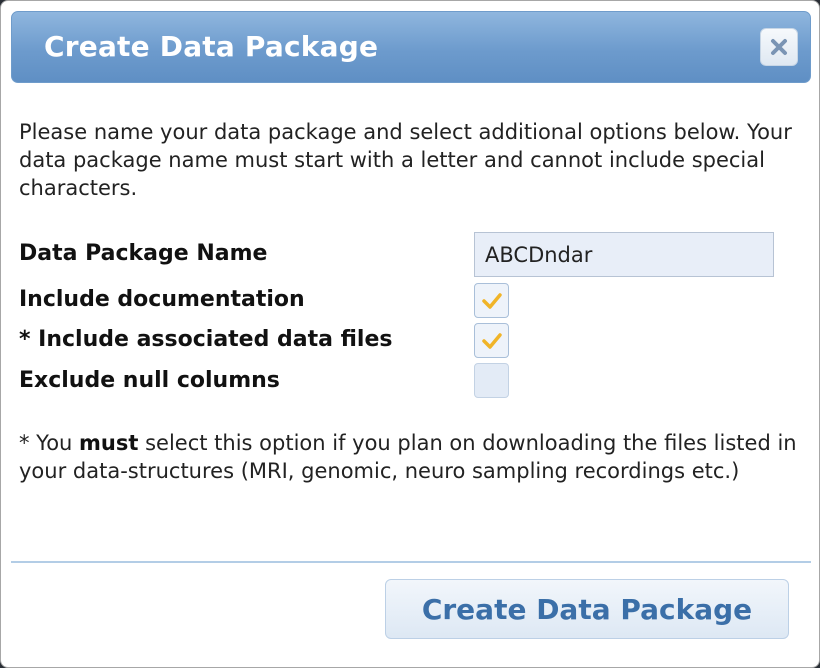  What do you see at coordinates (109, 443) in the screenshot?
I see `note-emphasis: must` at bounding box center [109, 443].